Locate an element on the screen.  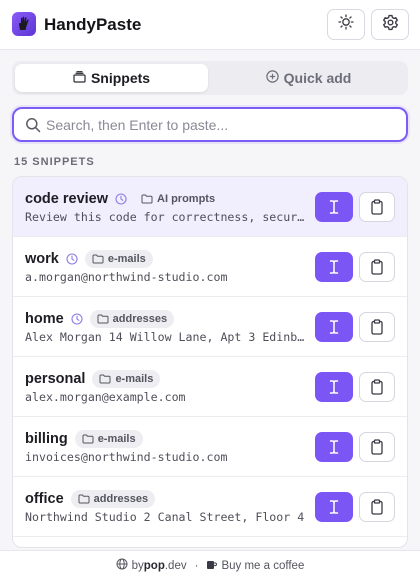
brand-prefix: by is located at coordinates (137, 565).